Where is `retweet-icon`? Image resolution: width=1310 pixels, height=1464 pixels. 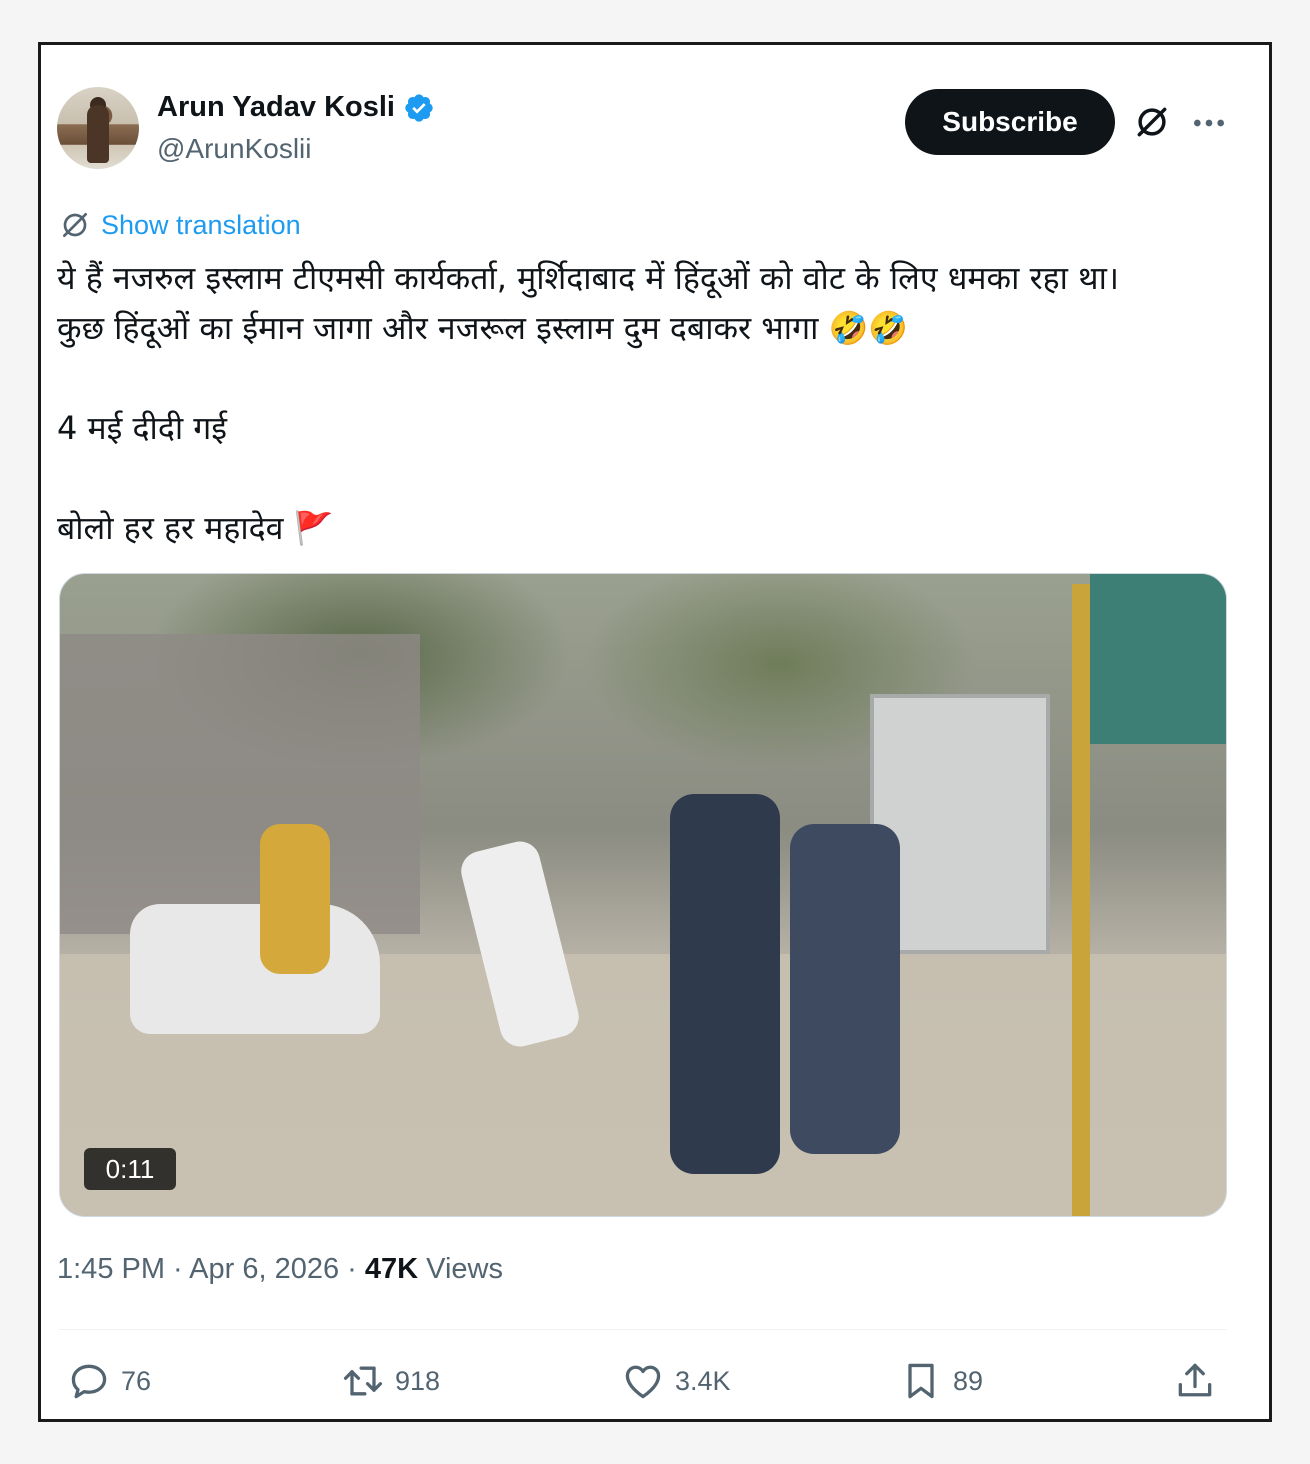
retweet-icon is located at coordinates (363, 1381).